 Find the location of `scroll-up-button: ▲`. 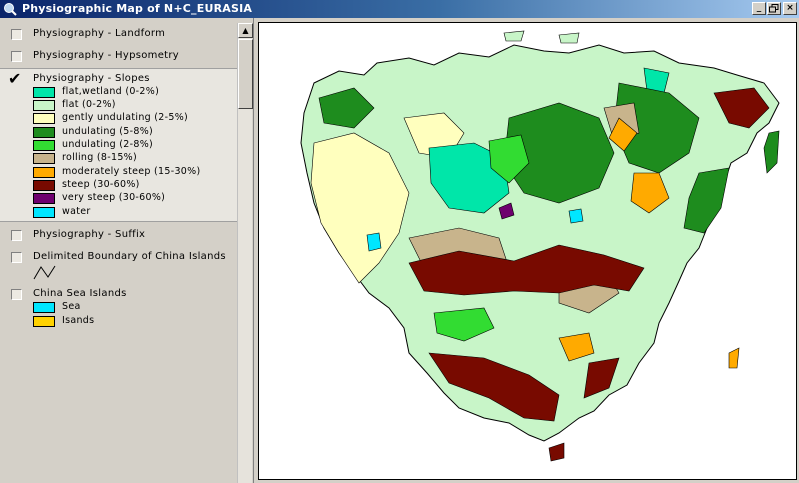

scroll-up-button: ▲ is located at coordinates (245, 30).